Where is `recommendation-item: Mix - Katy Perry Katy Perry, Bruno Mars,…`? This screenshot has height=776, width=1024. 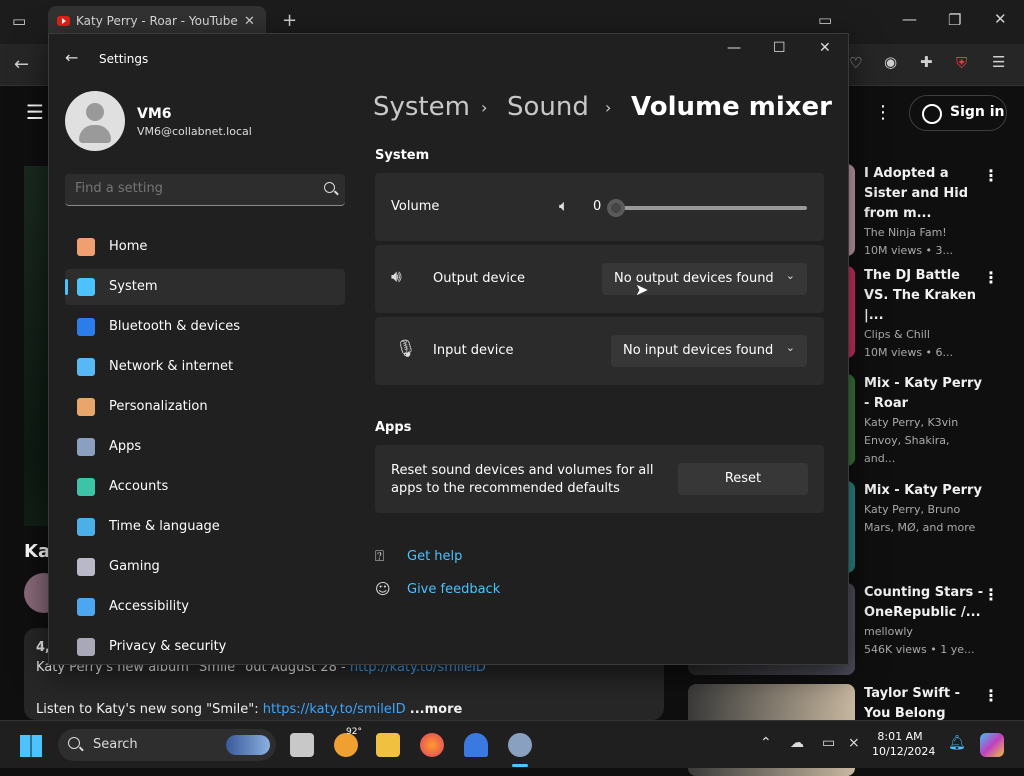
recommendation-item: Mix - Katy Perry Katy Perry, Bruno Mars,… is located at coordinates (939, 509).